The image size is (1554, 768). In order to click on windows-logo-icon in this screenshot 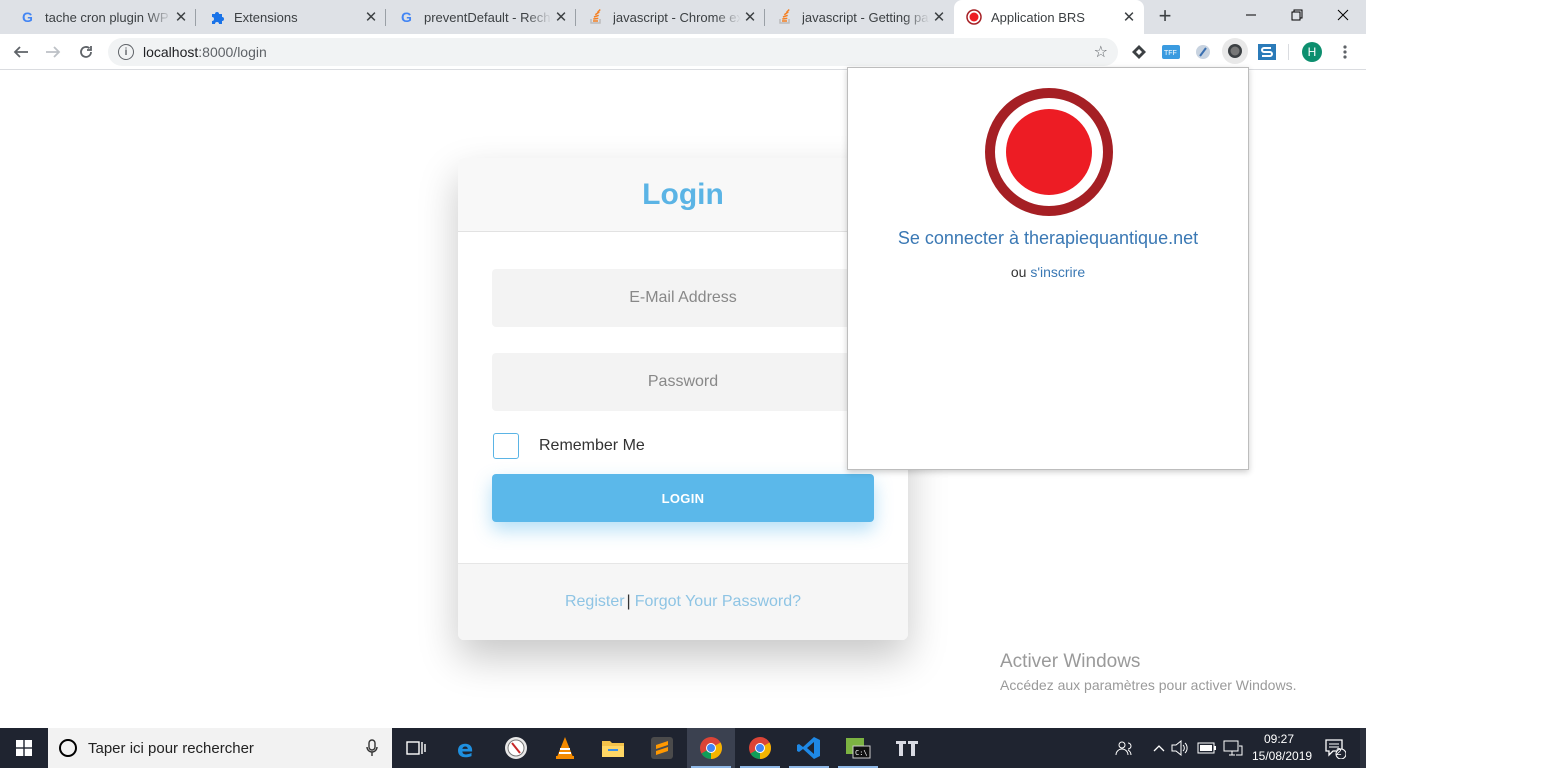, I will do `click(24, 748)`.